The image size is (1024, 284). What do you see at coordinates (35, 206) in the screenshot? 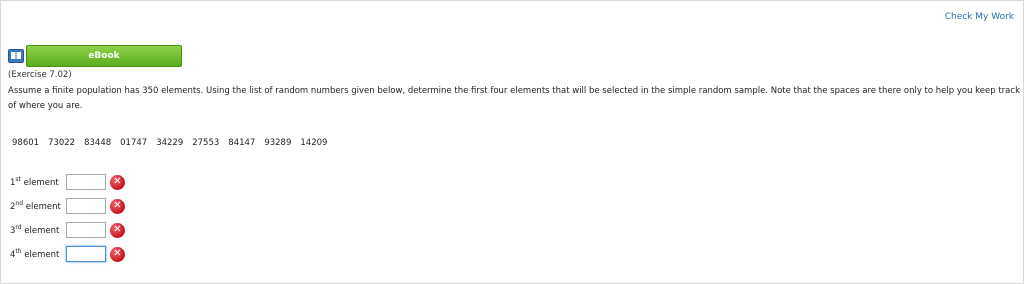
I see `answer-label-2: 2nd element` at bounding box center [35, 206].